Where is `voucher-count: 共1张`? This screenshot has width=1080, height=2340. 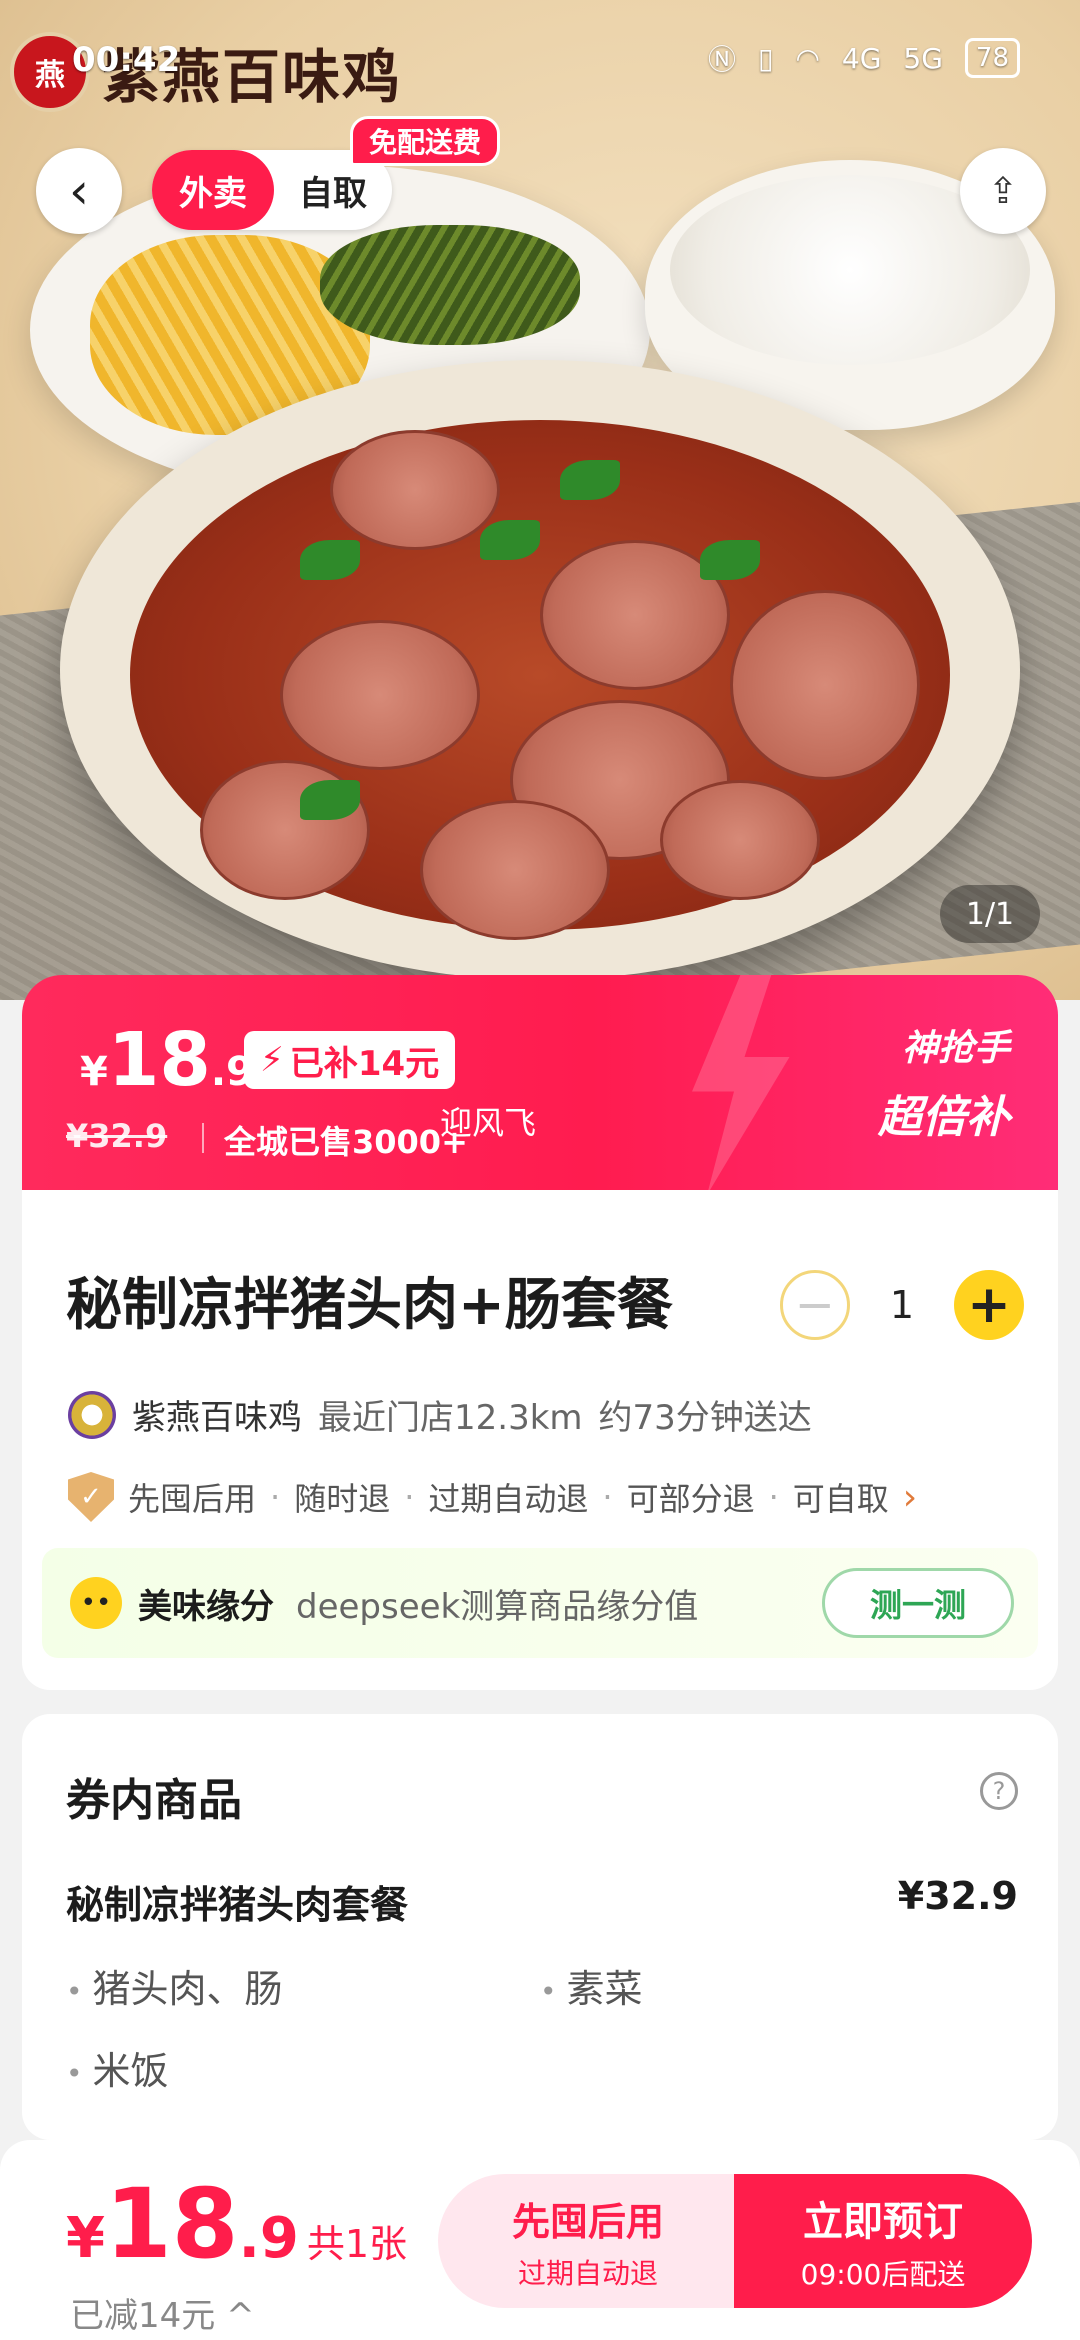
voucher-count: 共1张 is located at coordinates (356, 2244).